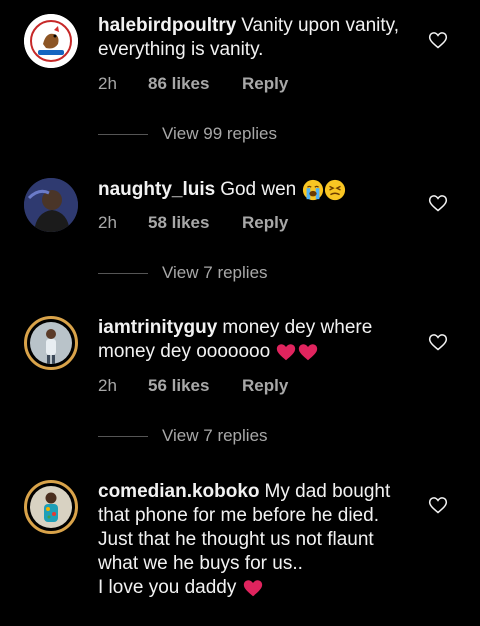  Describe the element at coordinates (167, 587) in the screenshot. I see `comment-body-line: I love you daddy` at that location.